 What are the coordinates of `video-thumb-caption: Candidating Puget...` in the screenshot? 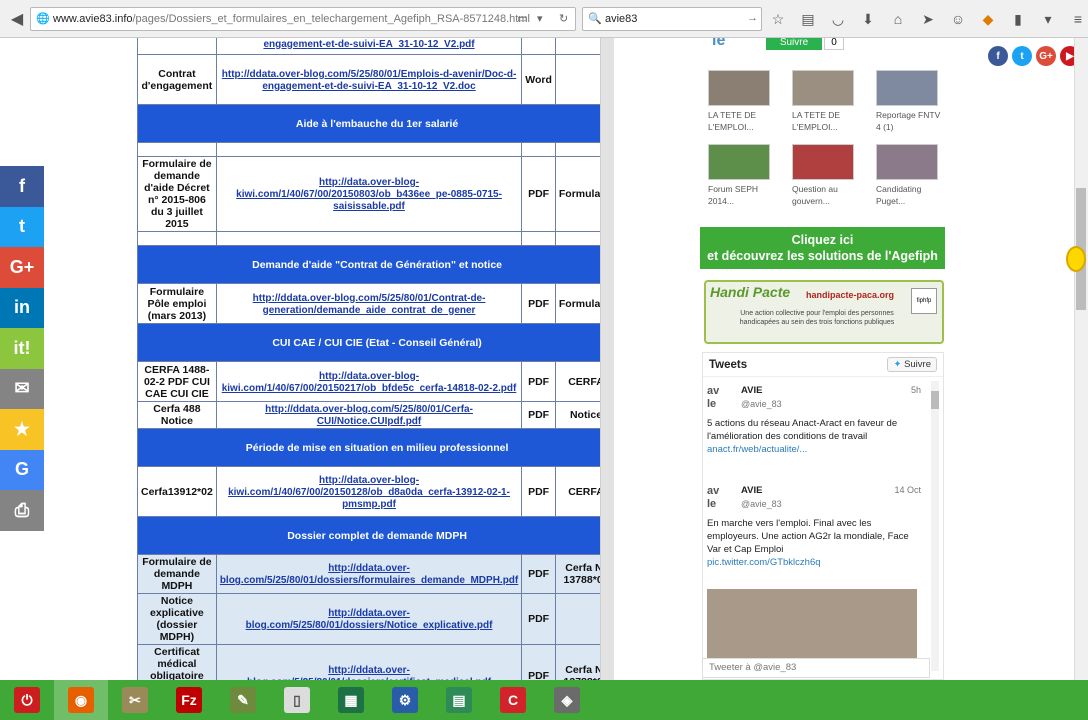 It's located at (899, 195).